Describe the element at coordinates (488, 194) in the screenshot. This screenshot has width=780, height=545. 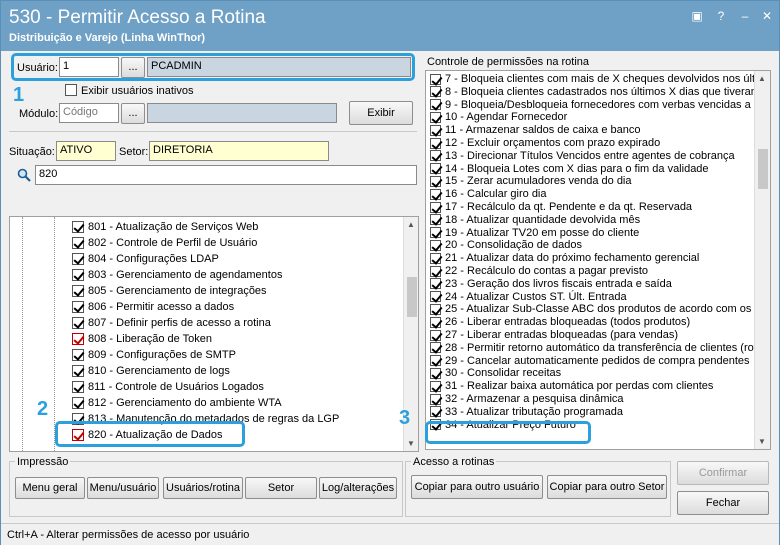
I see `permission-item: 16 - Calcular giro dia` at that location.